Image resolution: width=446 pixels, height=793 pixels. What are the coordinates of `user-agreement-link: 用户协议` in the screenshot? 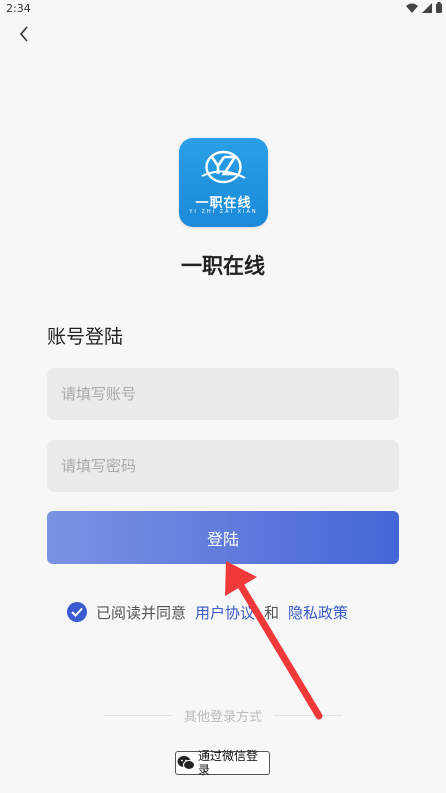 It's located at (225, 612).